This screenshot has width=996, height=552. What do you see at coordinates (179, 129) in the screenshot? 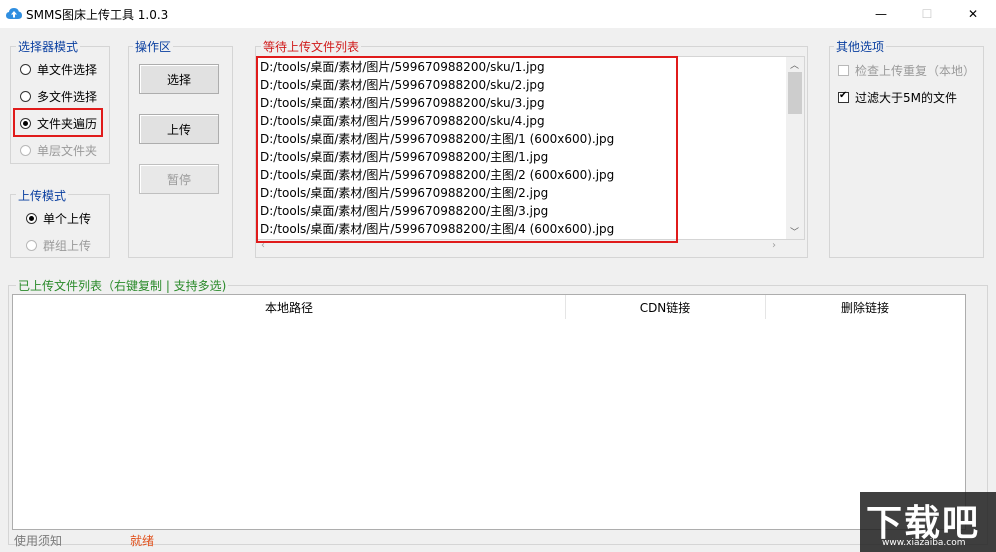
I see `upload-button: 上传` at bounding box center [179, 129].